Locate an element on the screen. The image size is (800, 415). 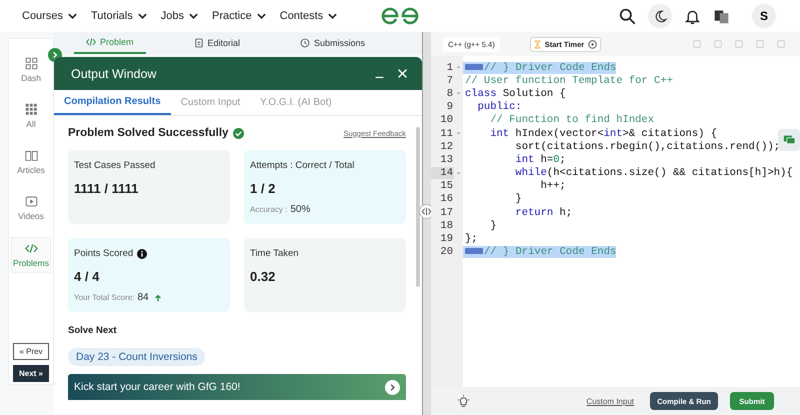
next-button: Next » is located at coordinates (31, 373).